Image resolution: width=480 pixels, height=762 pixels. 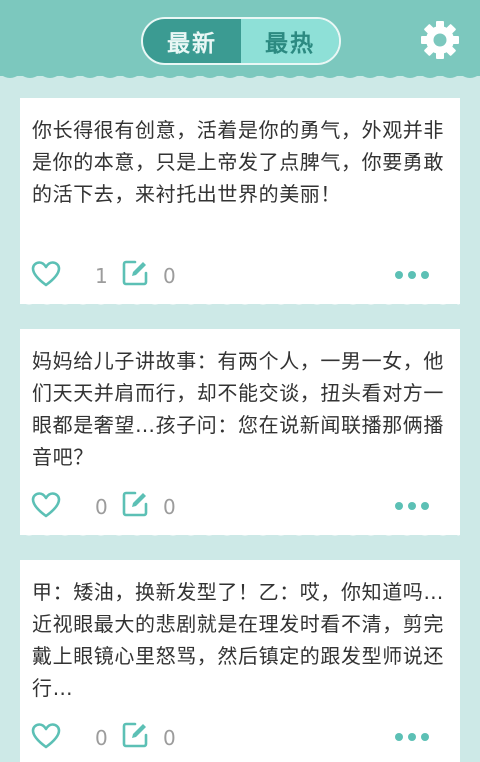 What do you see at coordinates (192, 41) in the screenshot?
I see `tab-newest: 最新` at bounding box center [192, 41].